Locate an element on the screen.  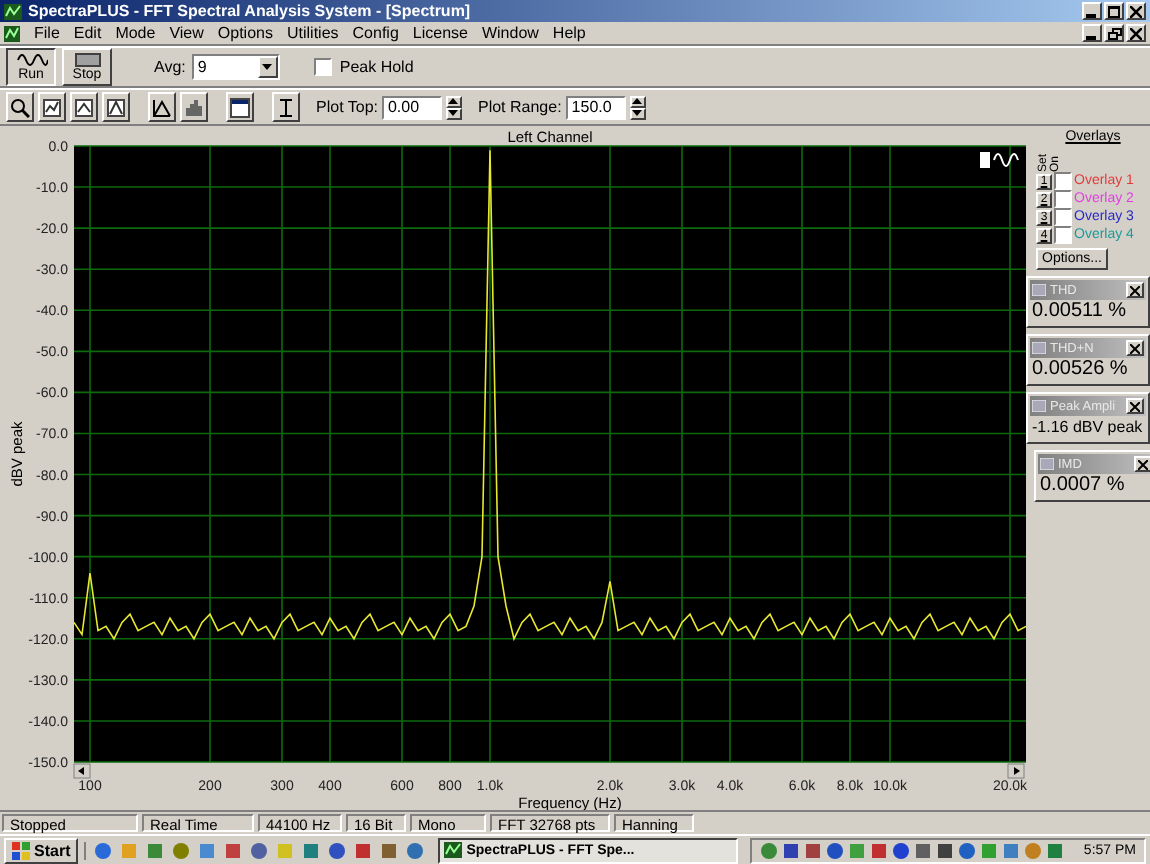
menu-item: Utilities is located at coordinates (312, 33).